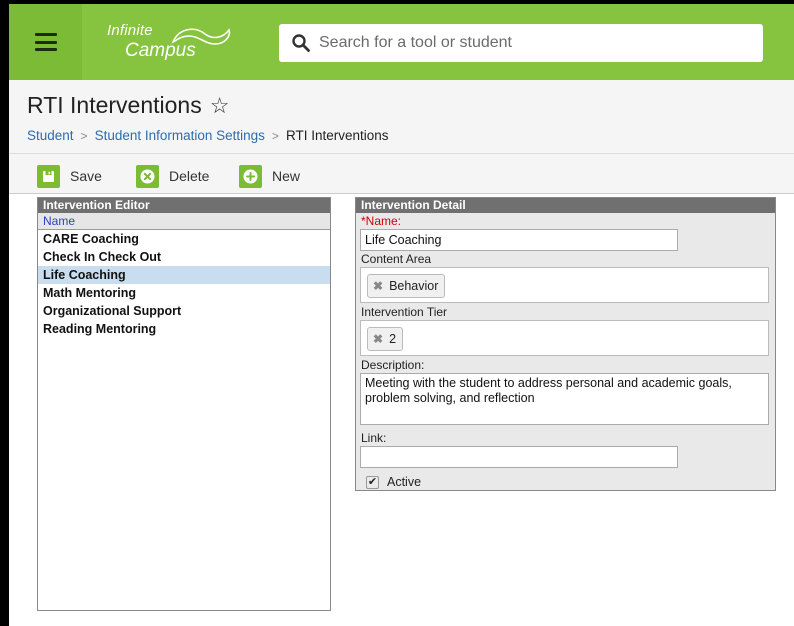 The width and height of the screenshot is (794, 626). I want to click on page-title-row: RTI Interventions ☆, so click(128, 105).